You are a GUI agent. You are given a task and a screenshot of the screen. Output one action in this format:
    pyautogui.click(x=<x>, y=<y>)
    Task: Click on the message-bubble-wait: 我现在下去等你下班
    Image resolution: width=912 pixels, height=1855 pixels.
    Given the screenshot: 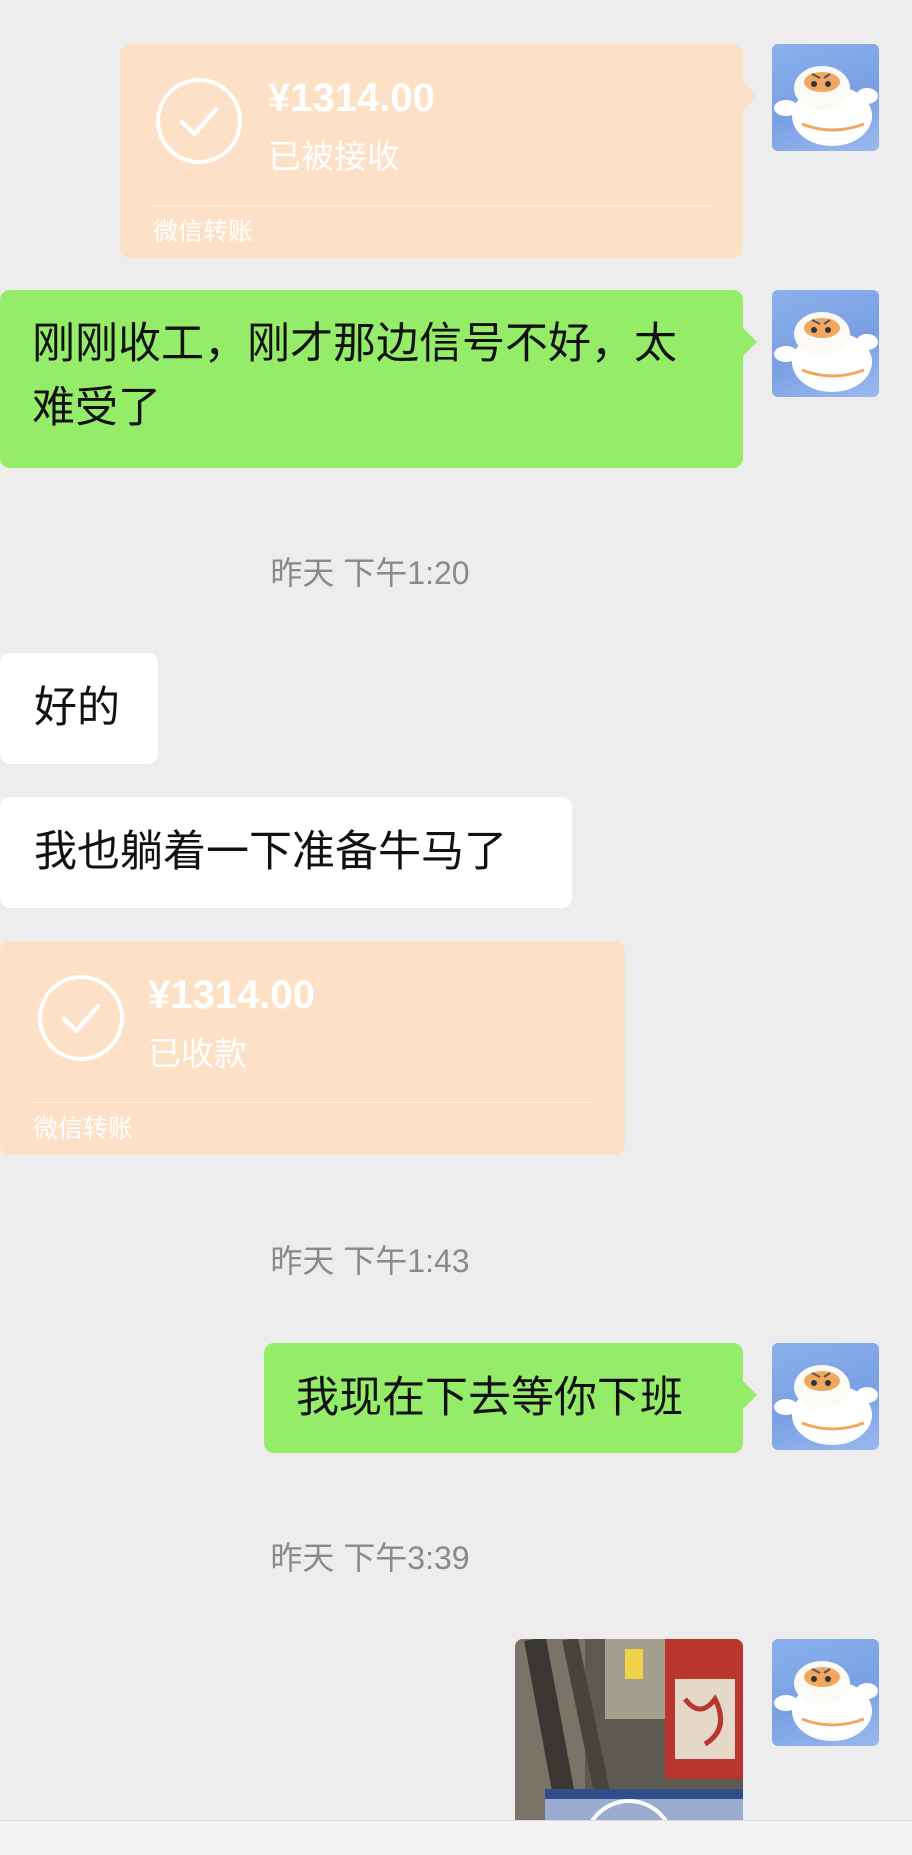 What is the action you would take?
    pyautogui.click(x=510, y=1398)
    